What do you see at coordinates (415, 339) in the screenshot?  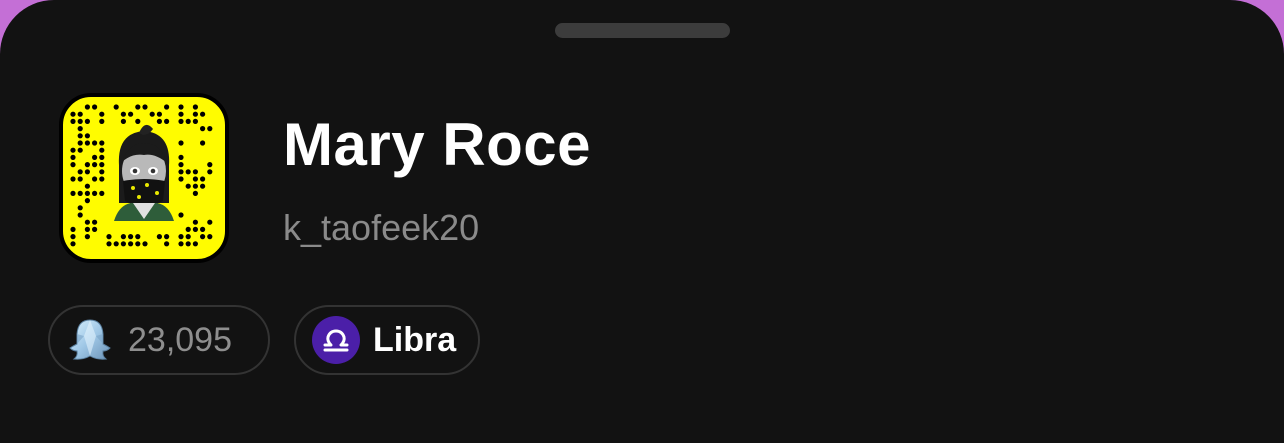 I see `zodiac-label: Libra` at bounding box center [415, 339].